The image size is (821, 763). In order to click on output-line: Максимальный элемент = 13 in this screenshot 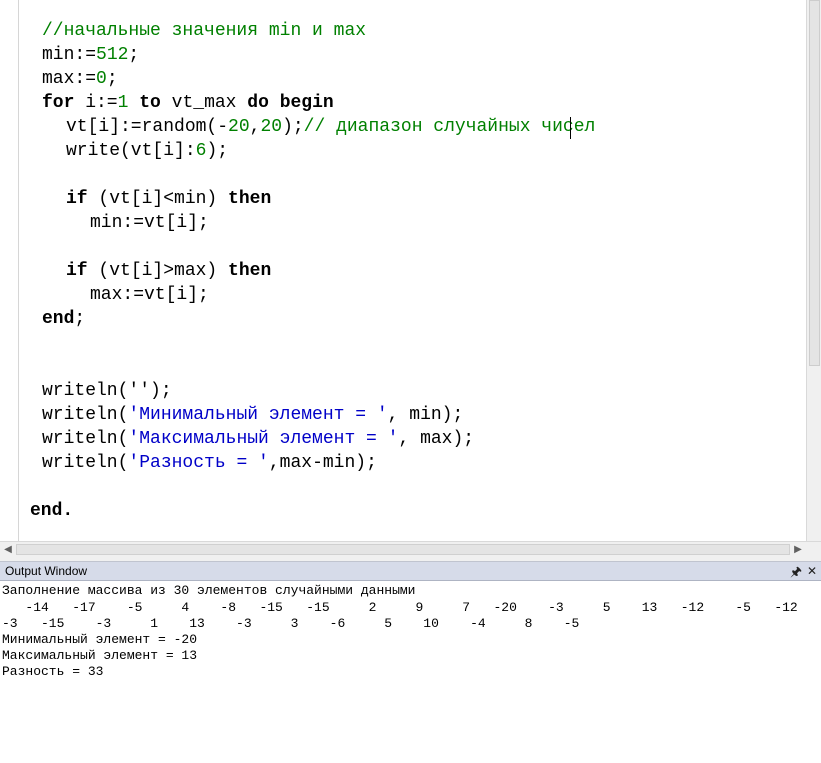, I will do `click(100, 655)`.